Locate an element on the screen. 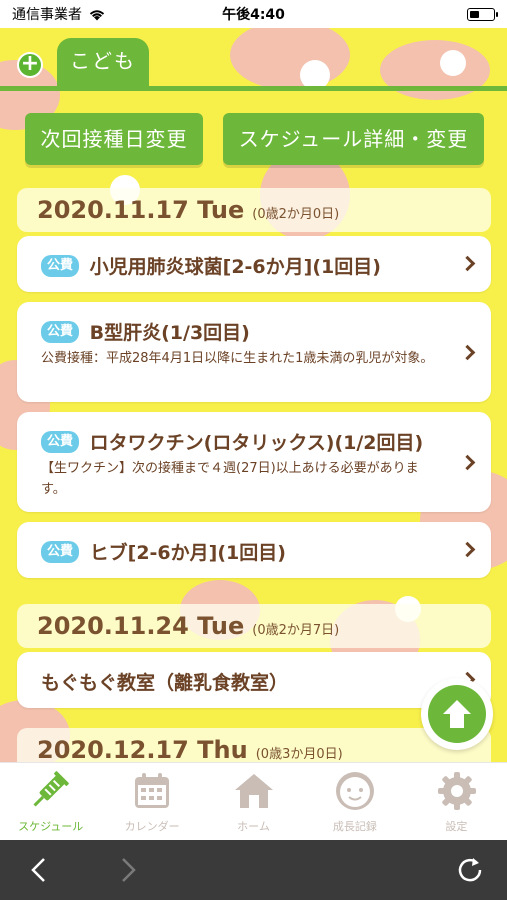 The height and width of the screenshot is (900, 507). syringe-icon is located at coordinates (51, 789).